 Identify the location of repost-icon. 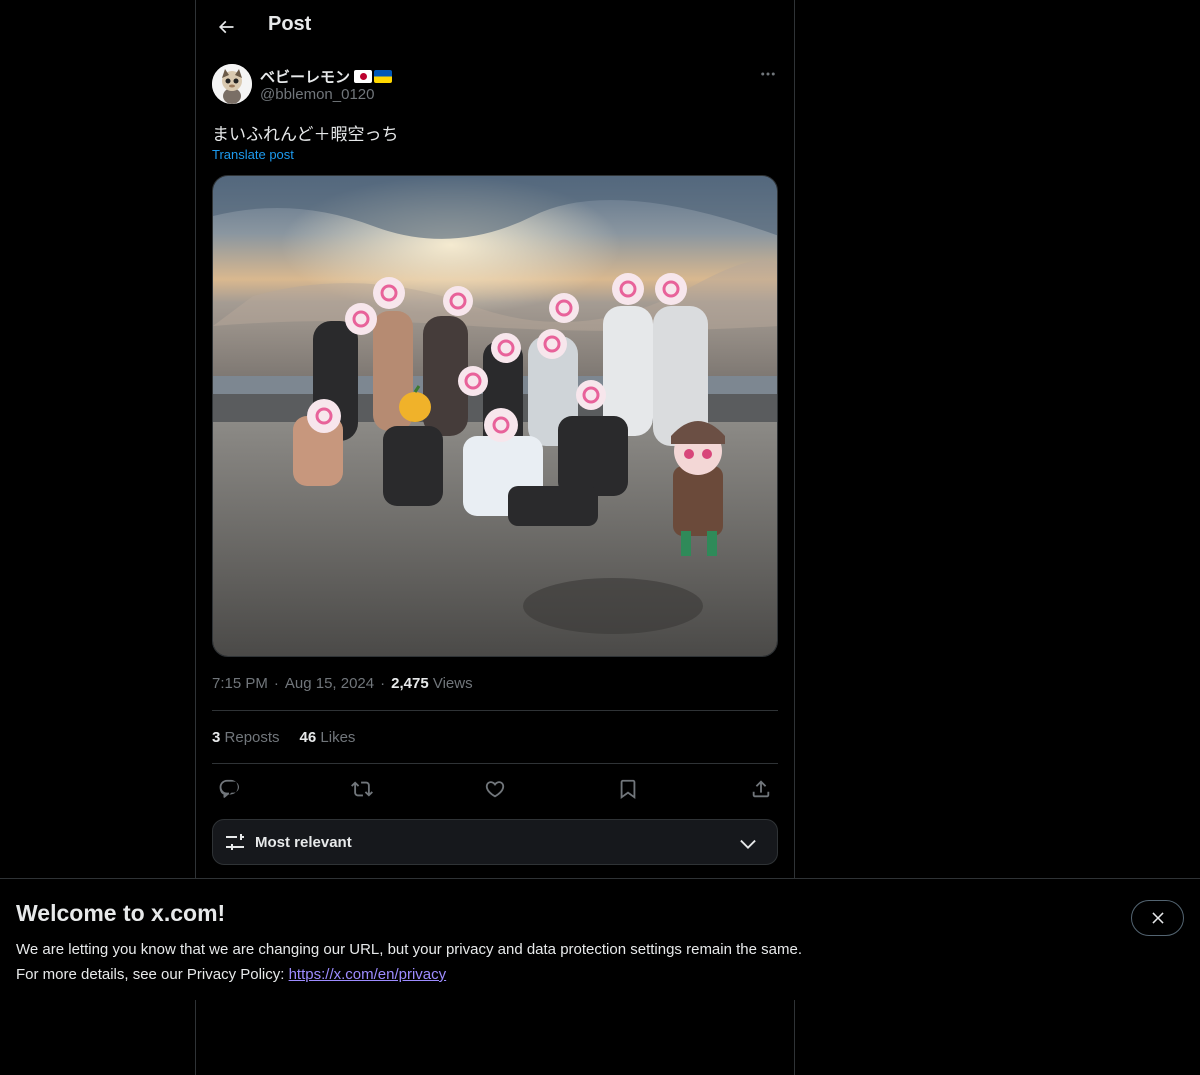
(362, 789).